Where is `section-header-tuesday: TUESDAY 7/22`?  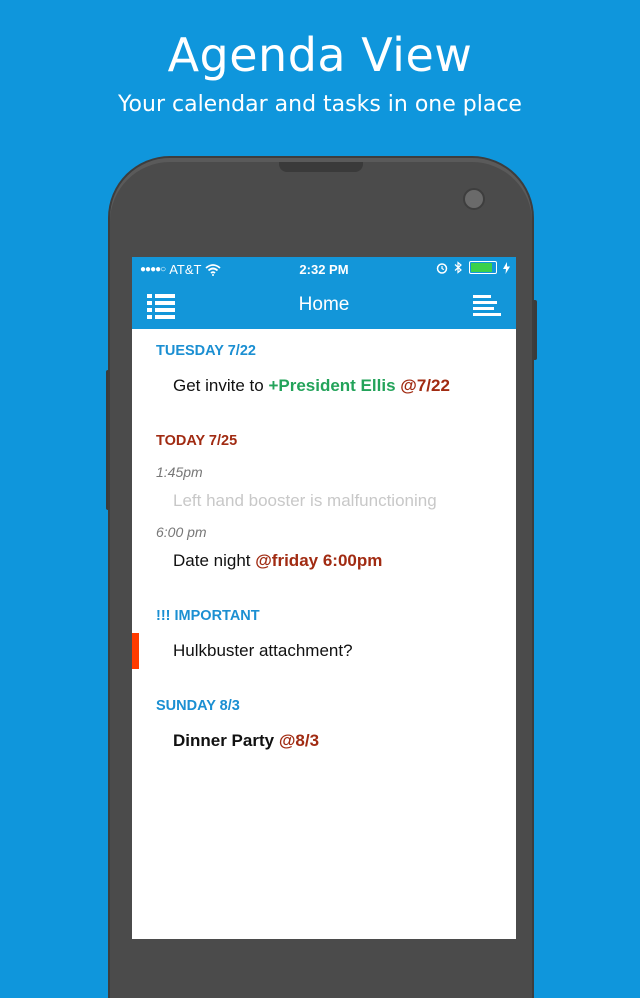 section-header-tuesday: TUESDAY 7/22 is located at coordinates (206, 351).